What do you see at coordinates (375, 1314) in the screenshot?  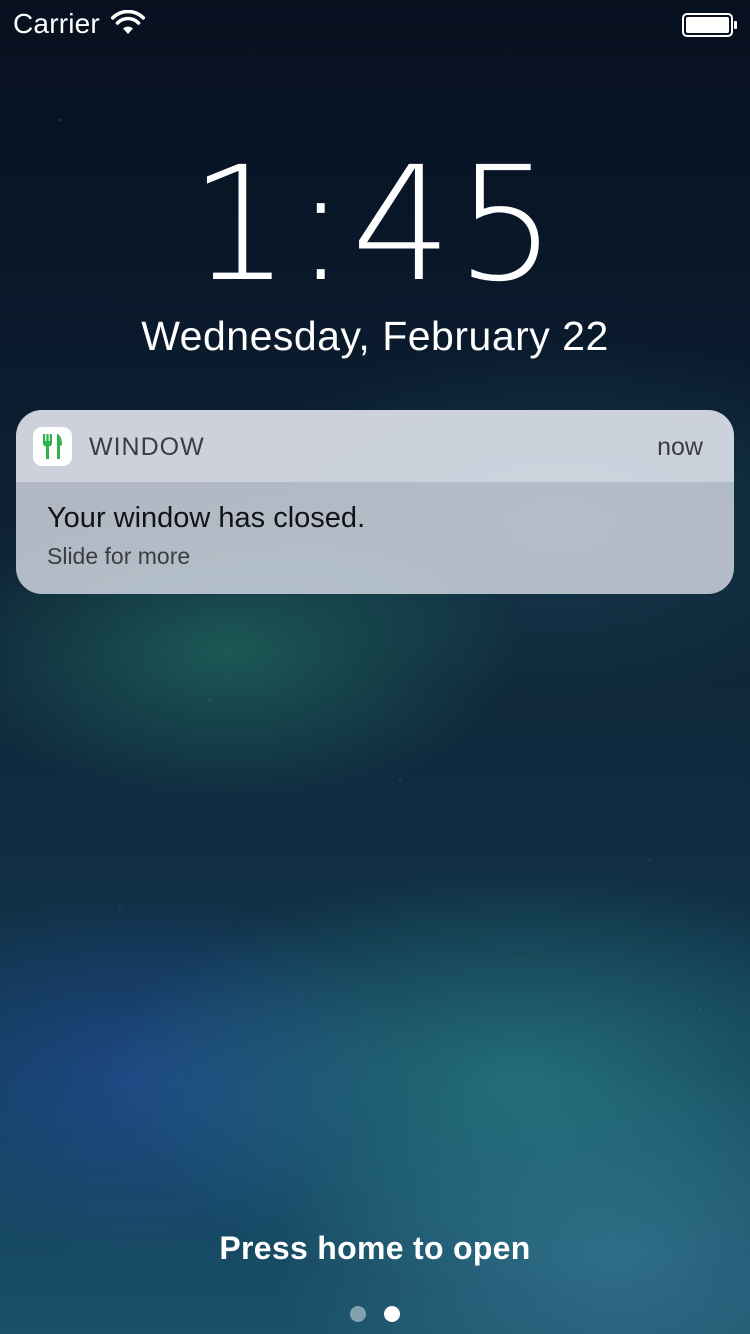 I see `page-indicator` at bounding box center [375, 1314].